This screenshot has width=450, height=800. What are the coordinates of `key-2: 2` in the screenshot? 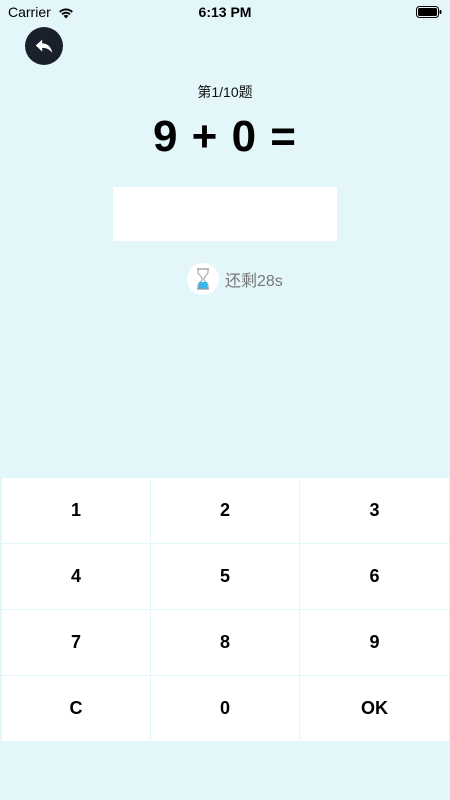 It's located at (225, 510).